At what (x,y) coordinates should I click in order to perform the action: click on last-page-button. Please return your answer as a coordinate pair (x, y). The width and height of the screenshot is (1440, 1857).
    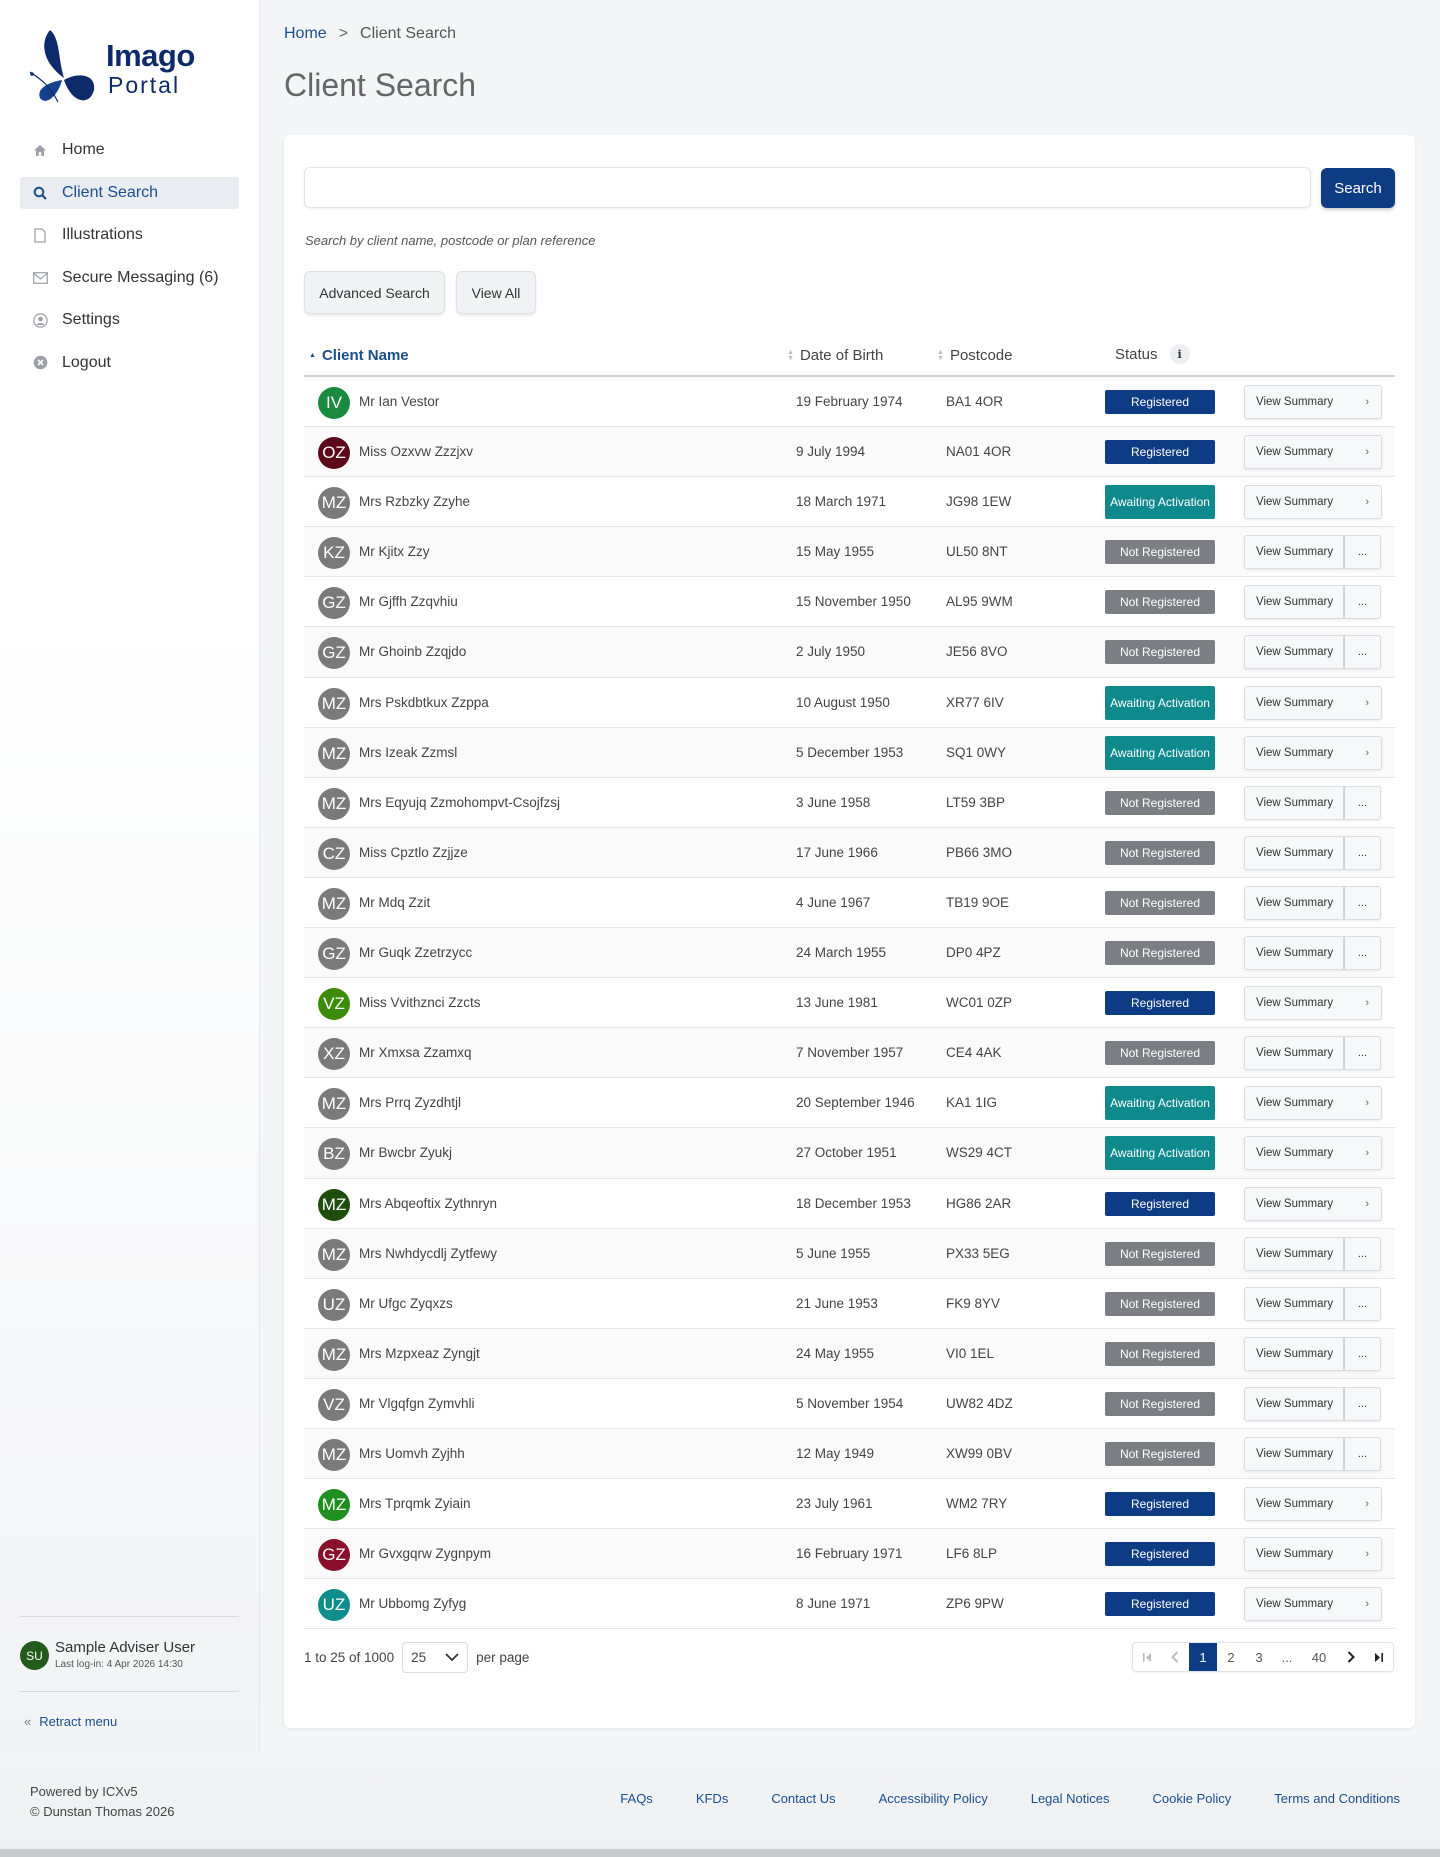
    Looking at the image, I should click on (1379, 1657).